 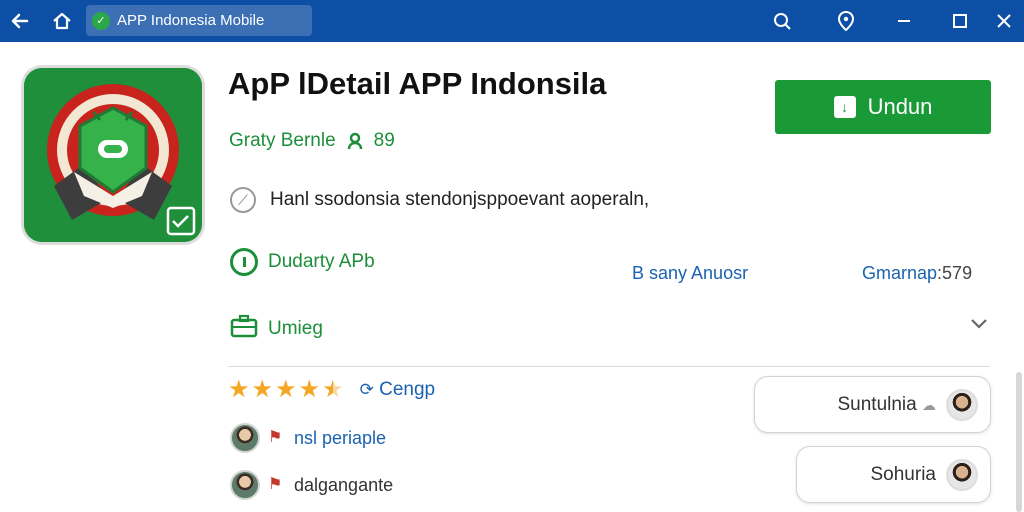 What do you see at coordinates (321, 261) in the screenshot?
I see `details-row-1-label: Dudarty APb` at bounding box center [321, 261].